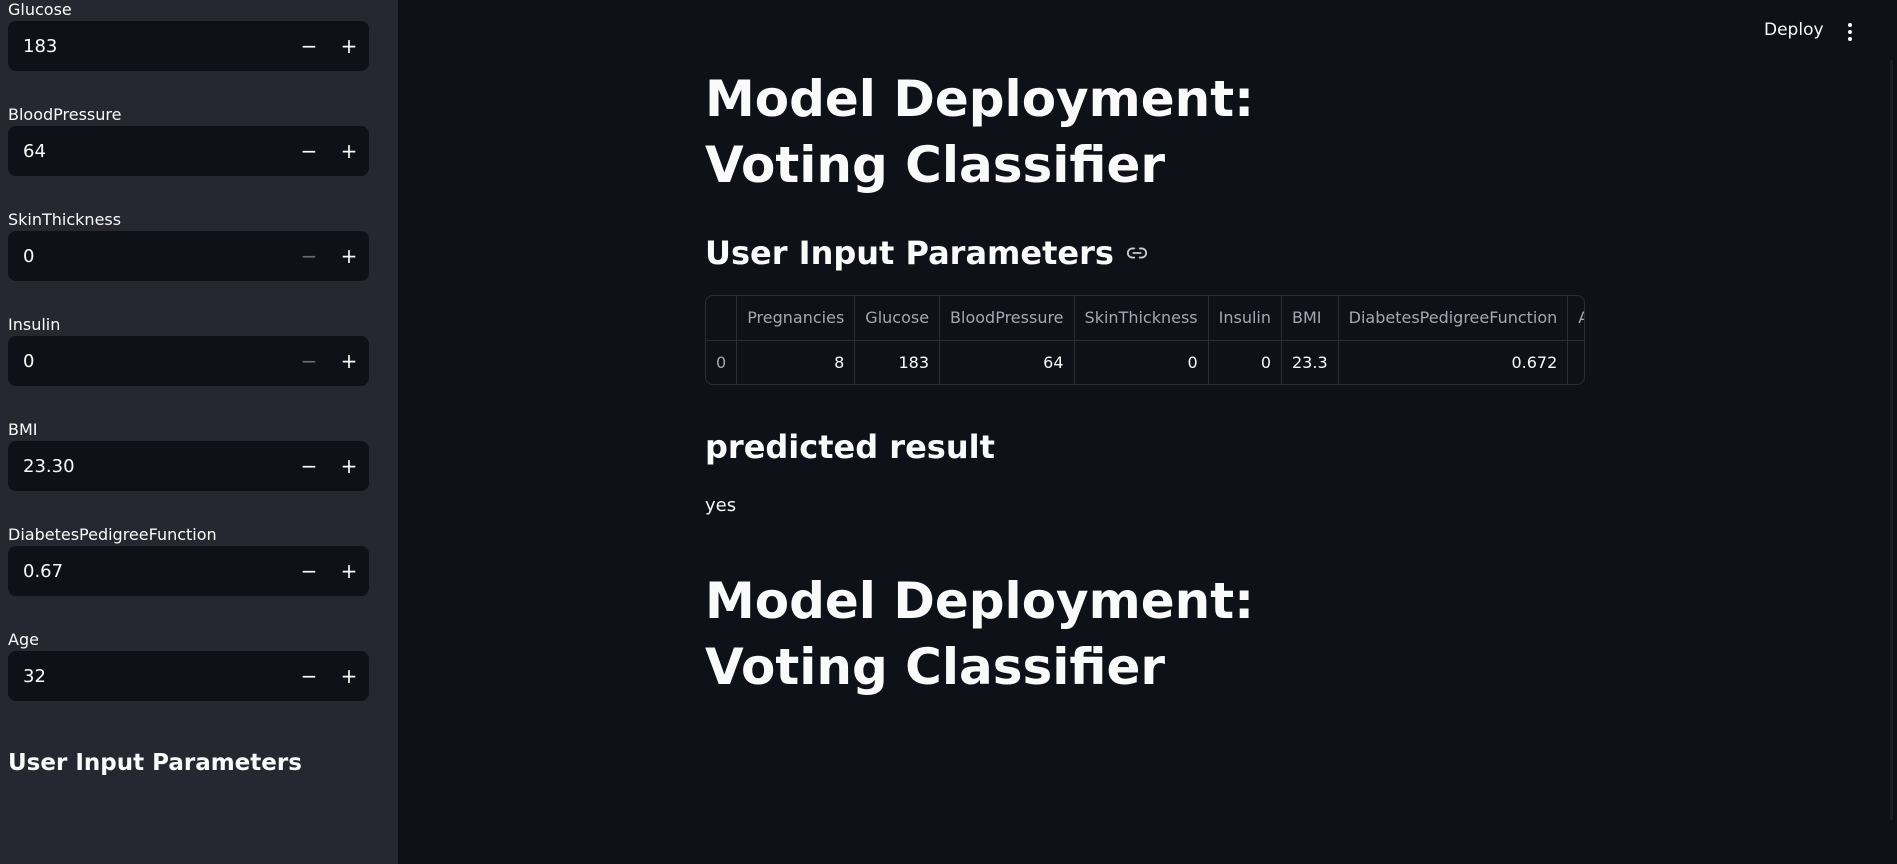 This screenshot has height=864, width=1897. I want to click on bloodpressure-increment-button: +, so click(349, 151).